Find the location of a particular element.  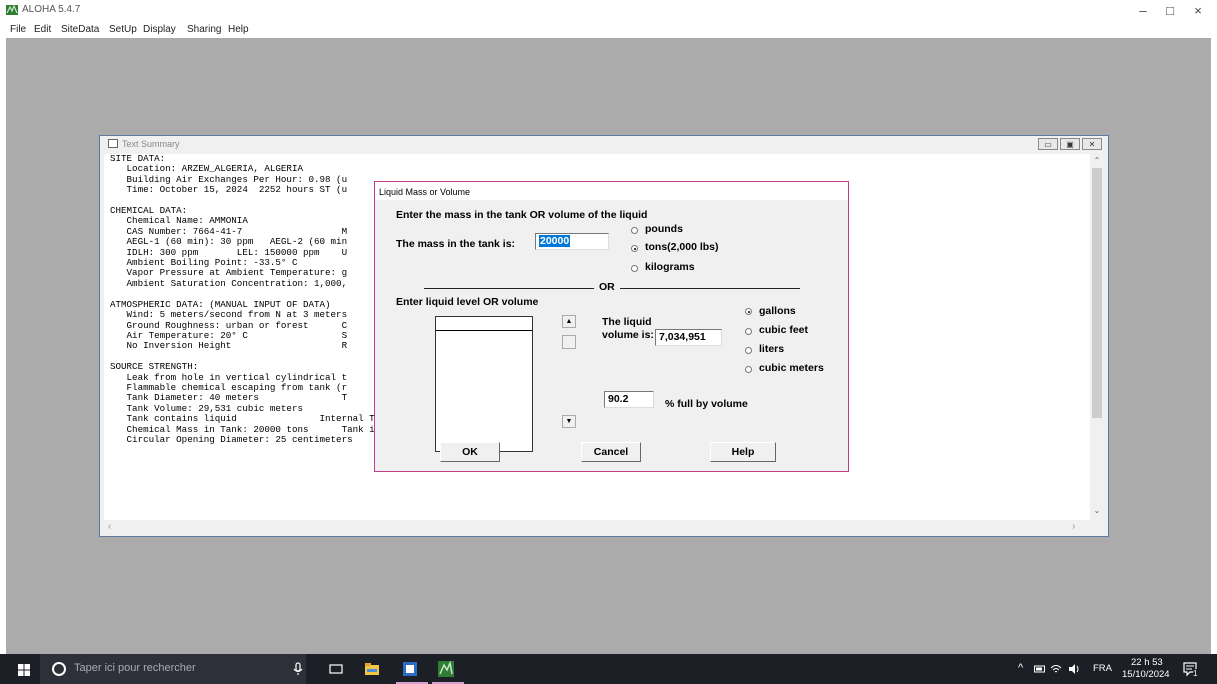

radio-kilograms is located at coordinates (634, 268).